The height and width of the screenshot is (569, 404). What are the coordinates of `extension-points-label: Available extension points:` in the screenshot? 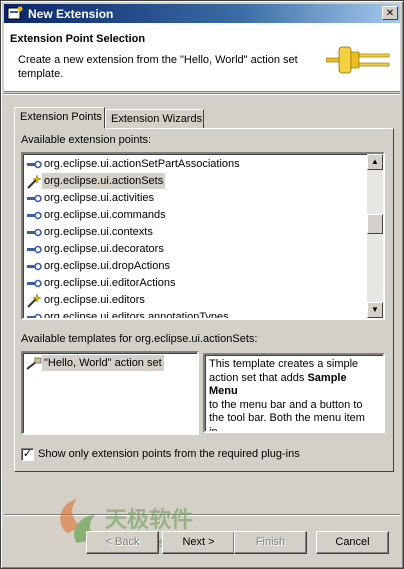 It's located at (86, 140).